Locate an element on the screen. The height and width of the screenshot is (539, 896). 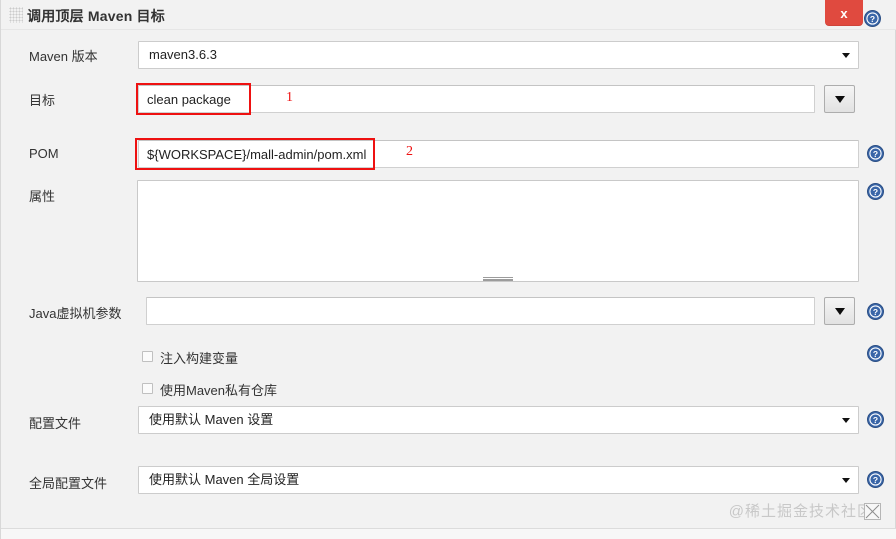
maven-version-value: maven3.6.3 is located at coordinates (183, 54).